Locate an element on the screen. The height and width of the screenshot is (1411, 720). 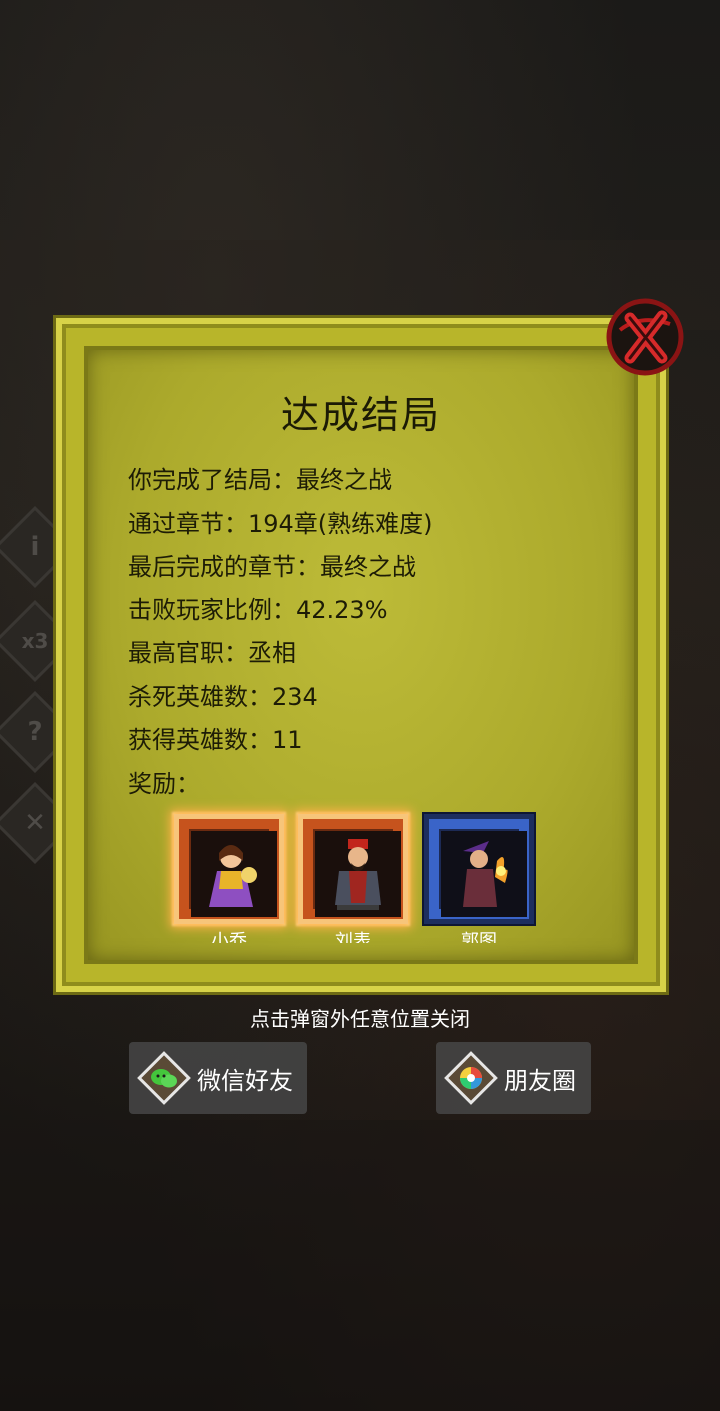
moments-icon is located at coordinates (471, 1078).